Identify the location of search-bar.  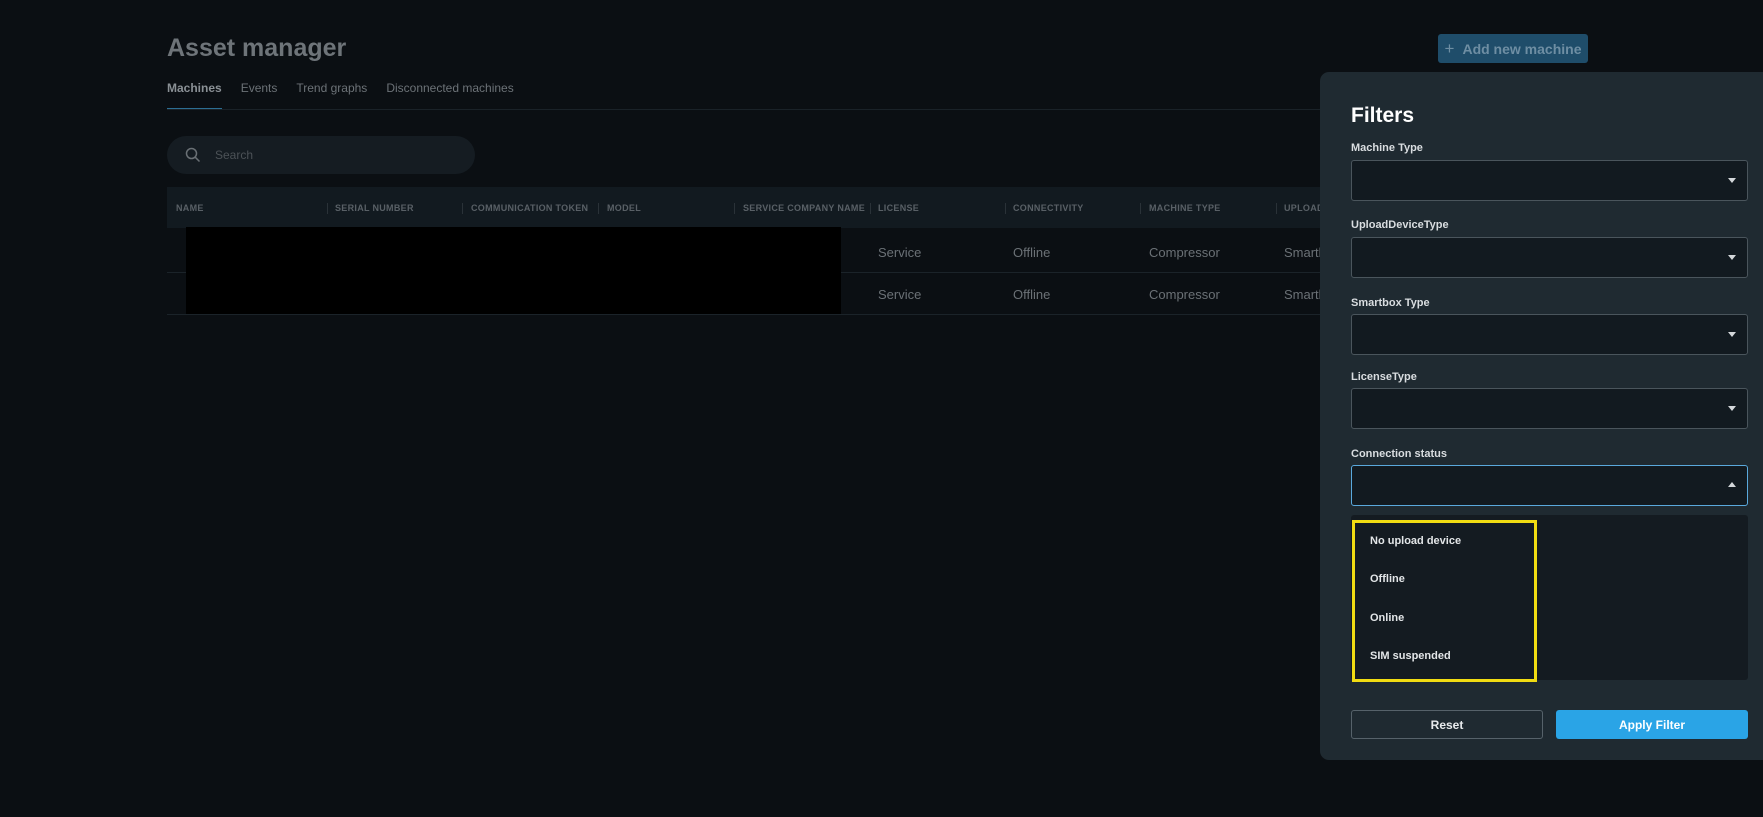
(321, 155).